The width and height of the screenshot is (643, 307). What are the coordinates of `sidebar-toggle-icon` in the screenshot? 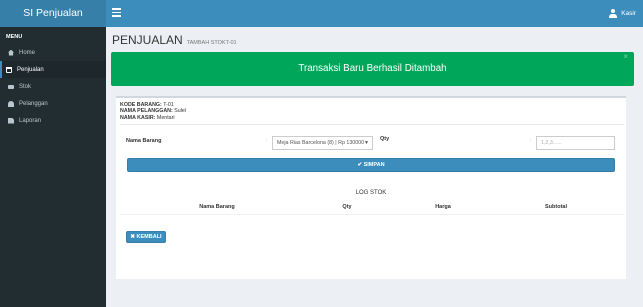 It's located at (116, 13).